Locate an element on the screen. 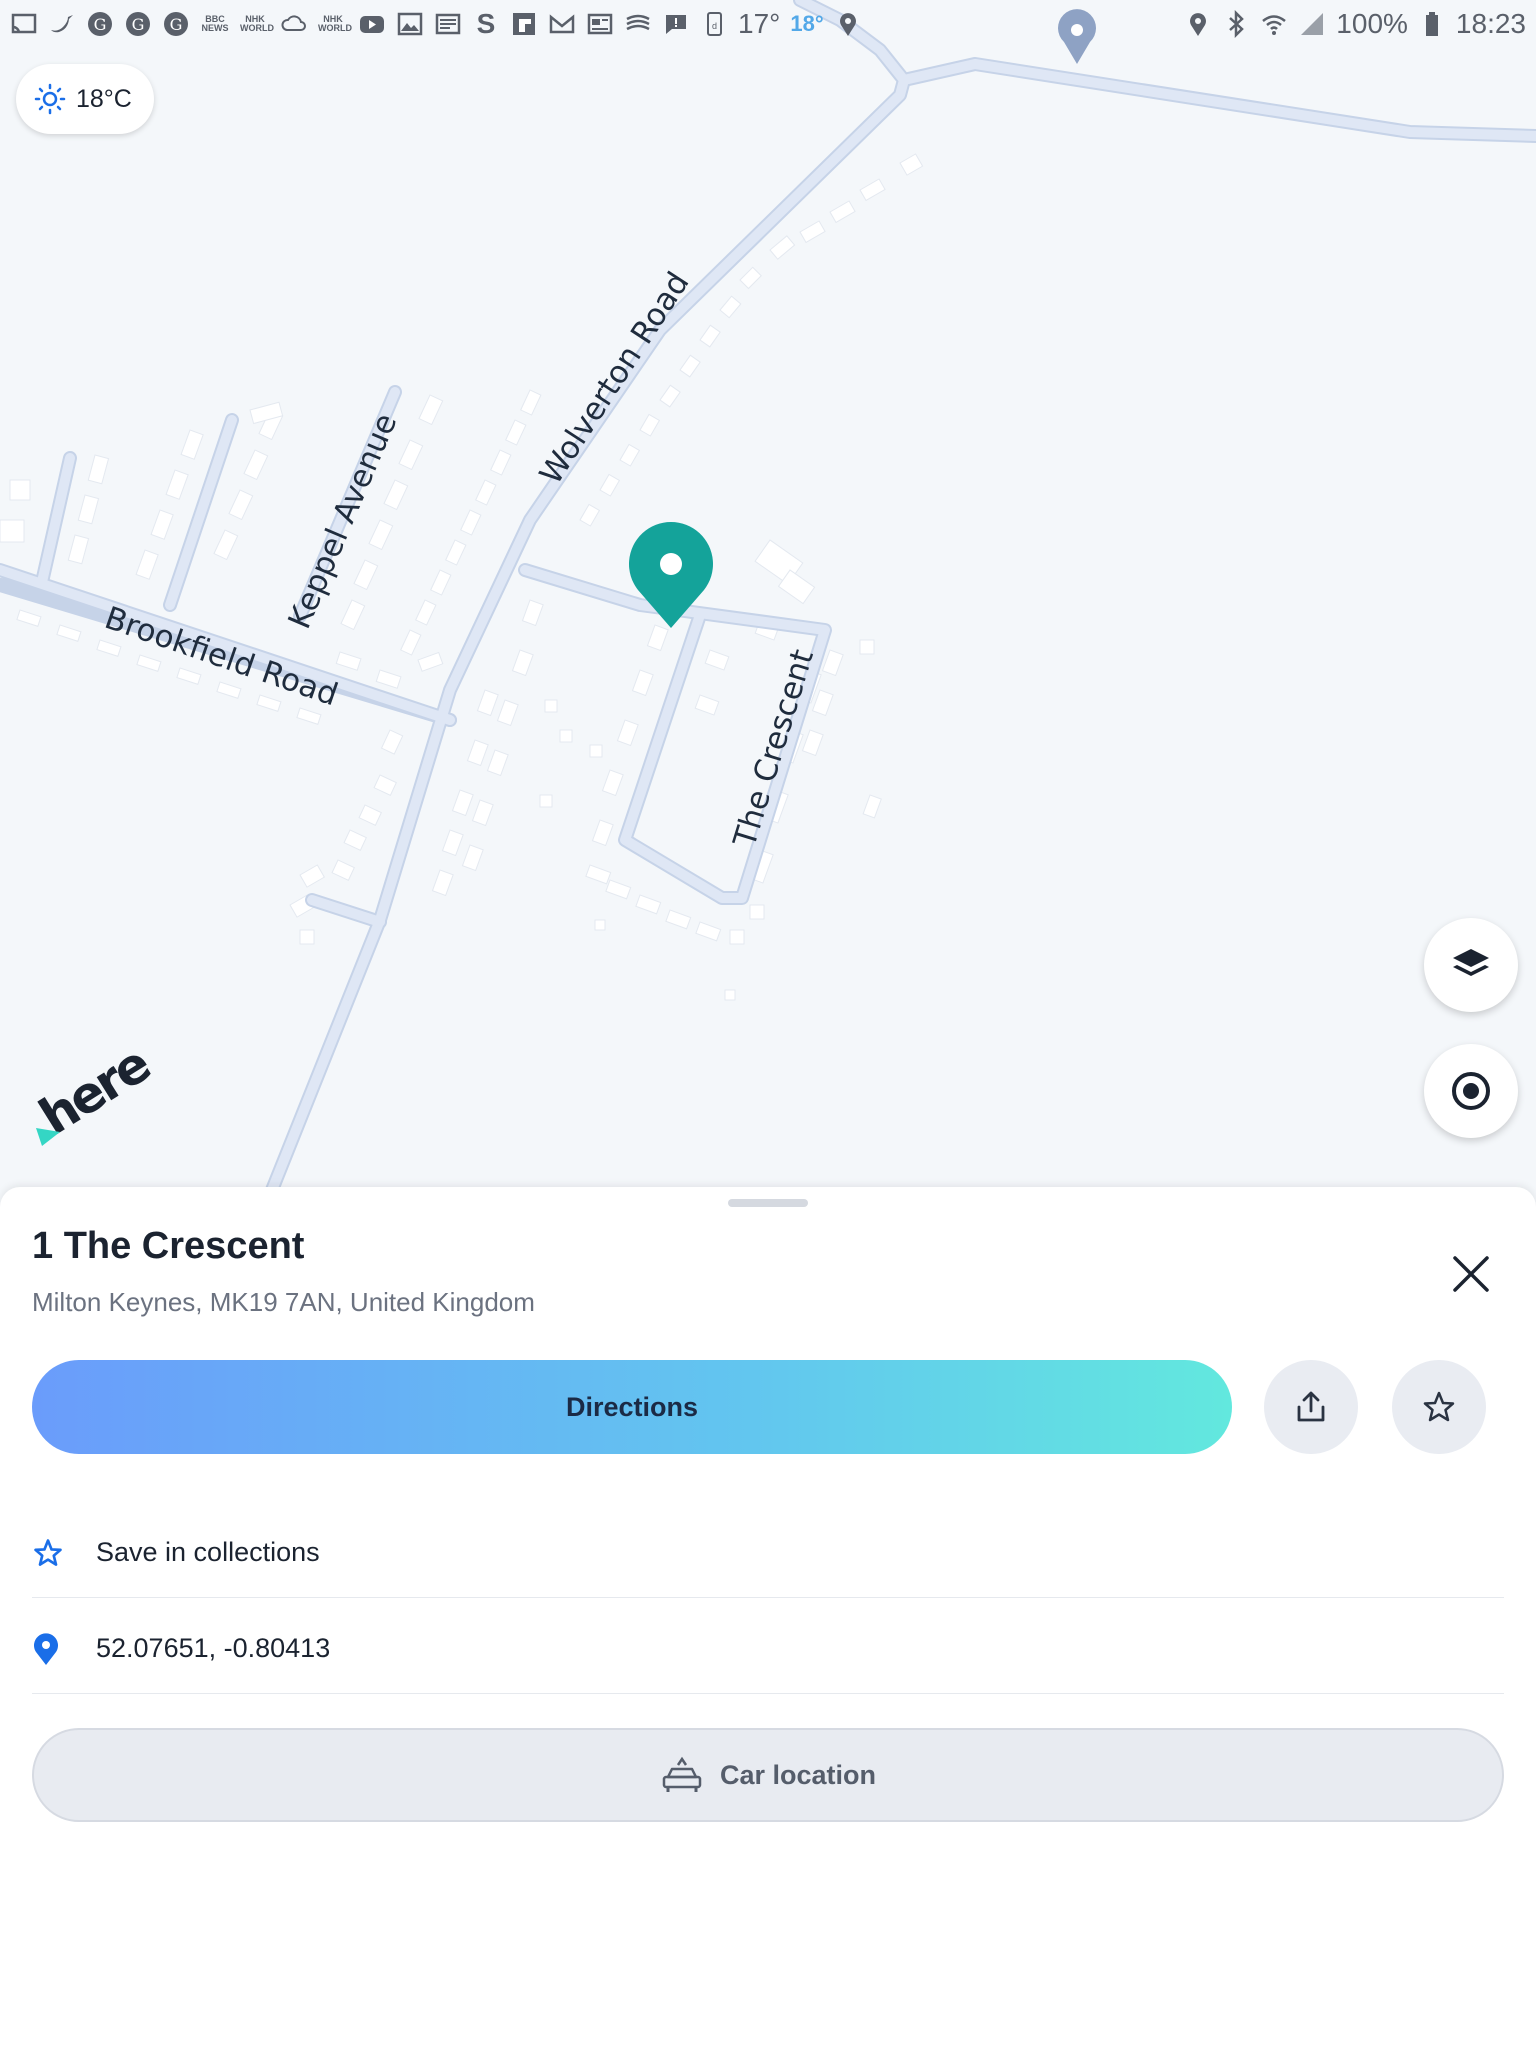 The height and width of the screenshot is (2048, 1536). signal-icon is located at coordinates (1312, 24).